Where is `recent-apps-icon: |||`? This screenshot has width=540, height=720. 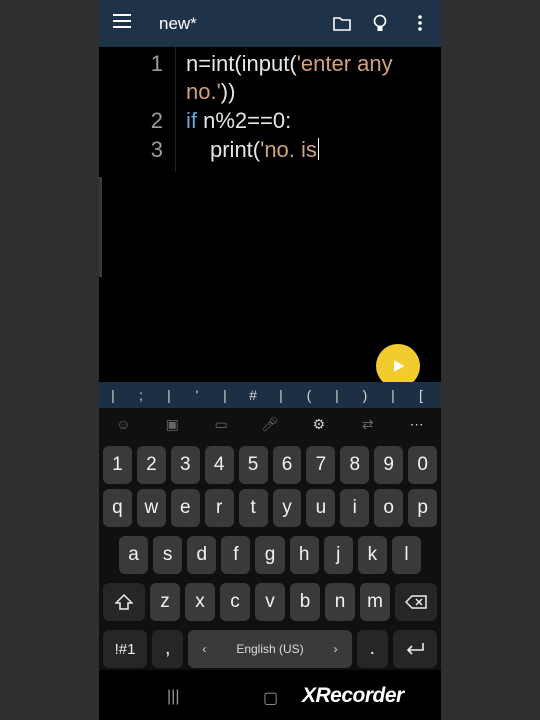 recent-apps-icon: ||| is located at coordinates (173, 697).